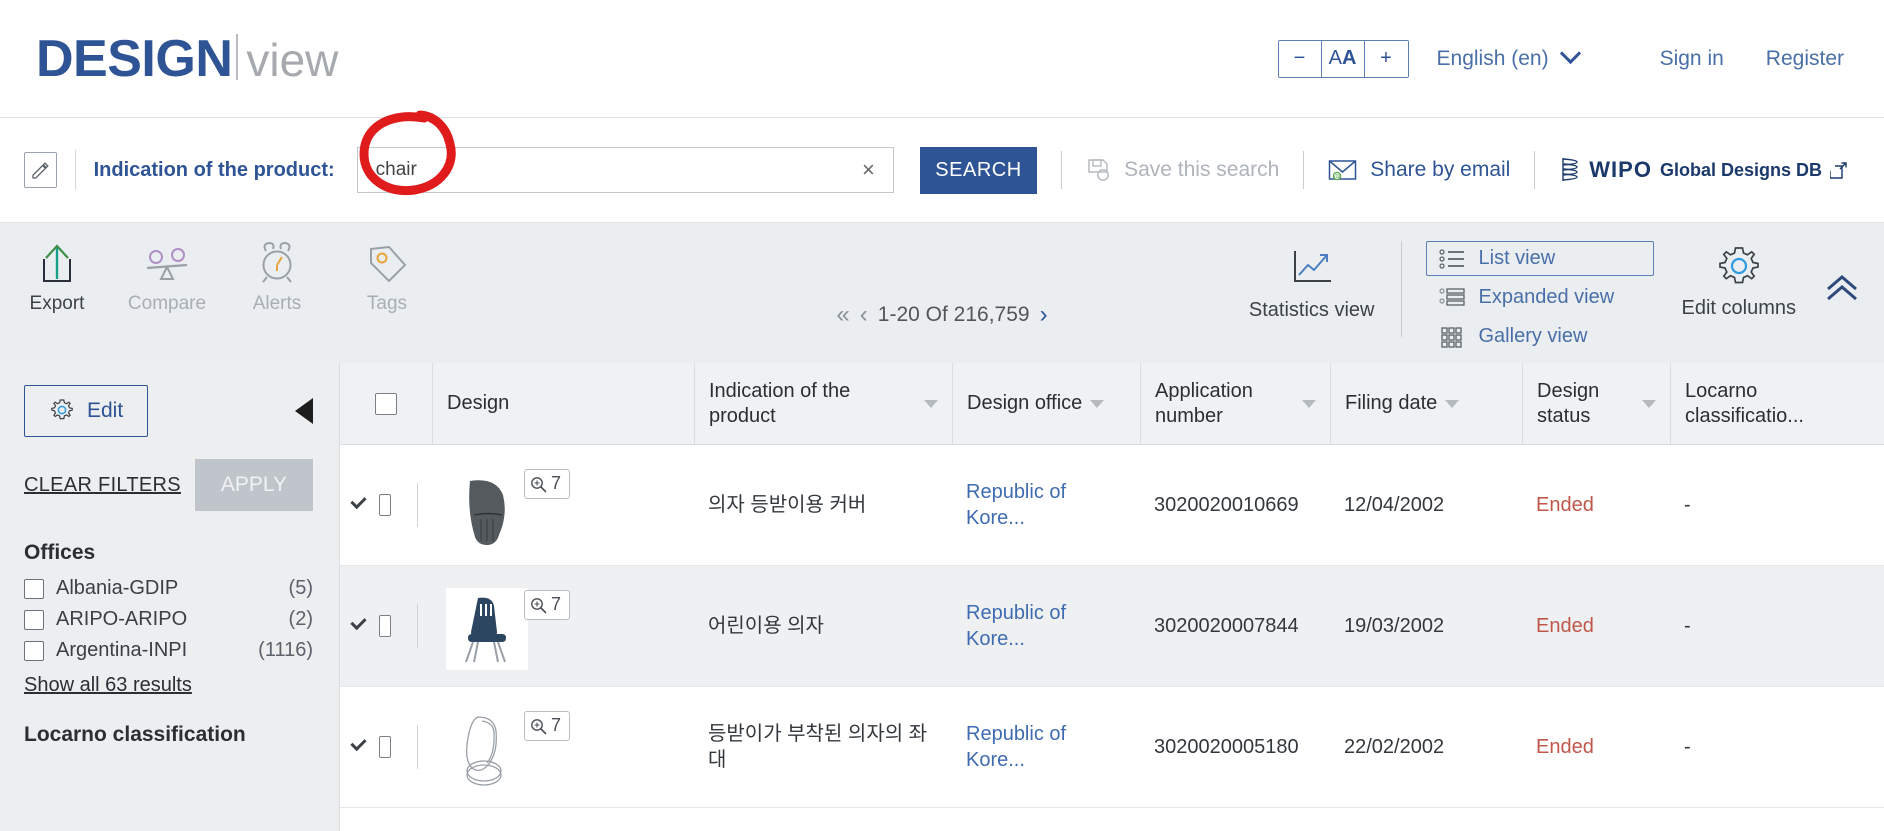 The width and height of the screenshot is (1884, 831). I want to click on pagination-first-button: «, so click(842, 315).